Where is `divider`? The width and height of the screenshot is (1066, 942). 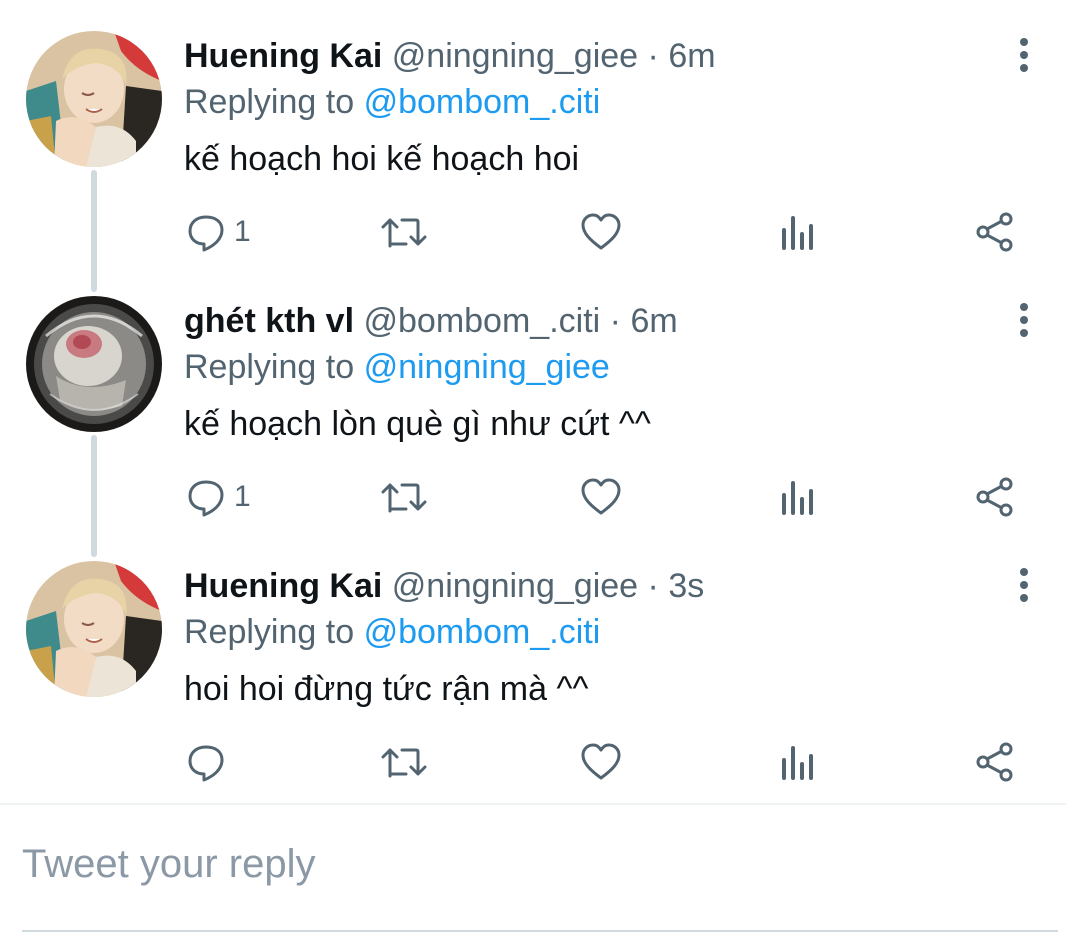 divider is located at coordinates (533, 804).